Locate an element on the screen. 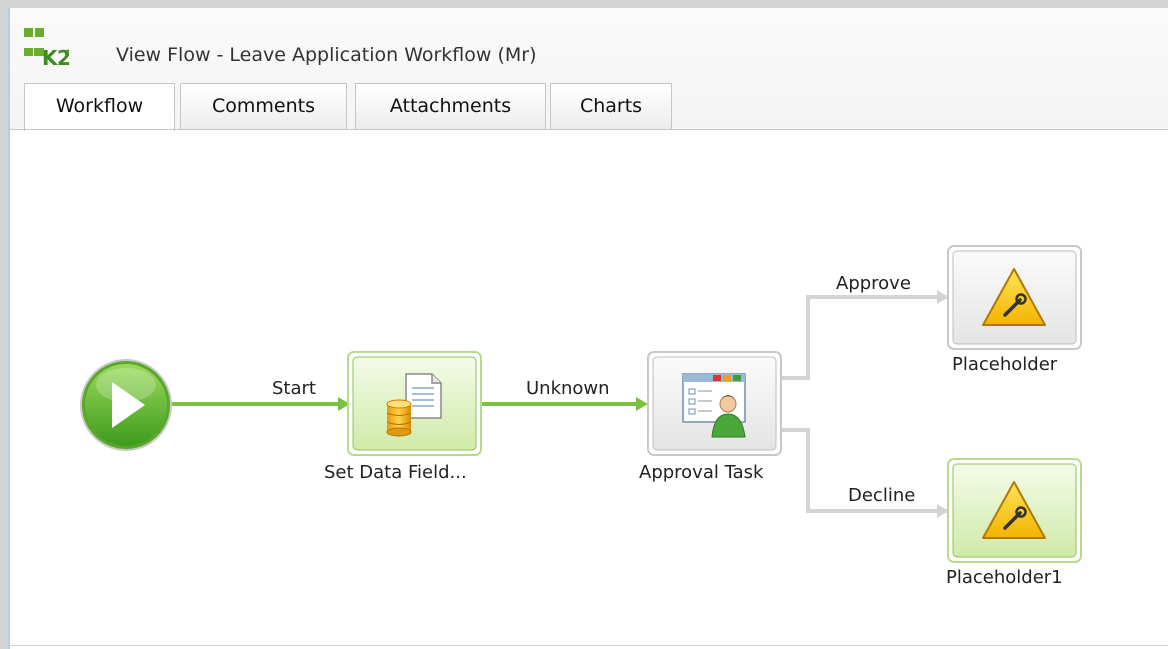  line-unknown is located at coordinates (565, 404).